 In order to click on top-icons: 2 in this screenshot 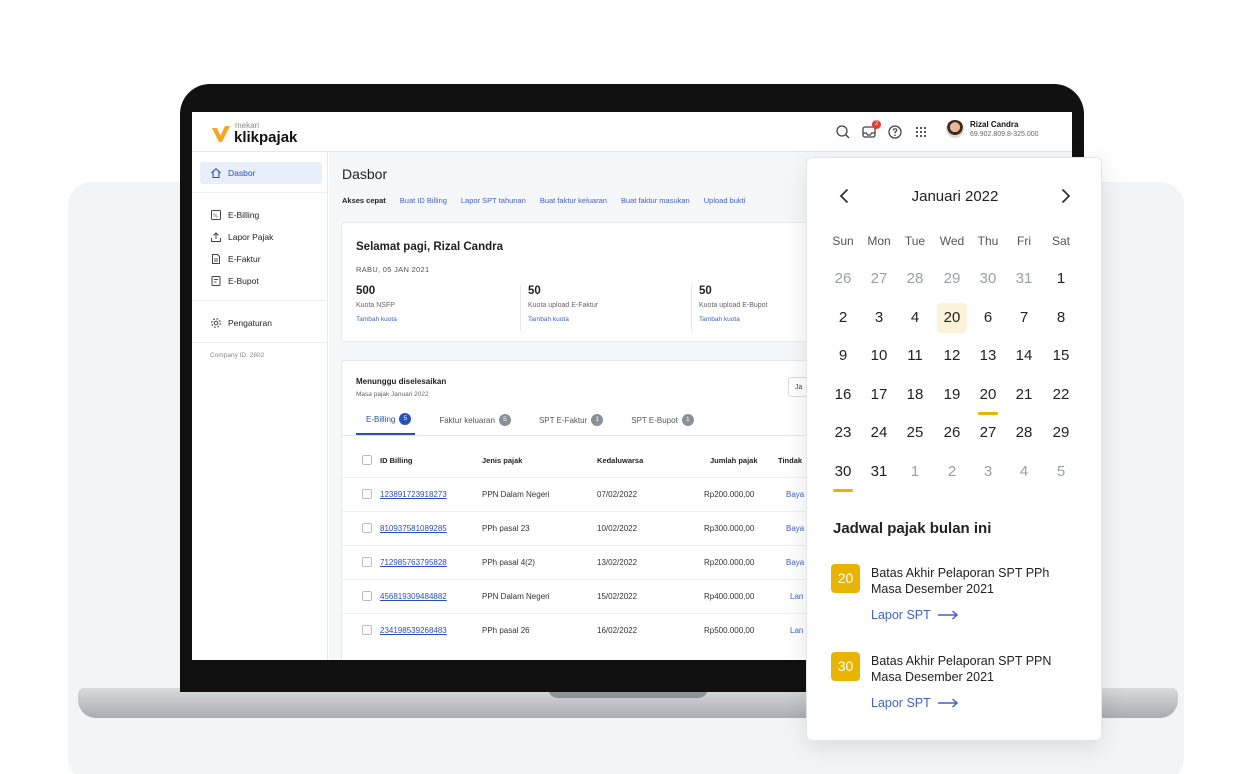, I will do `click(882, 130)`.